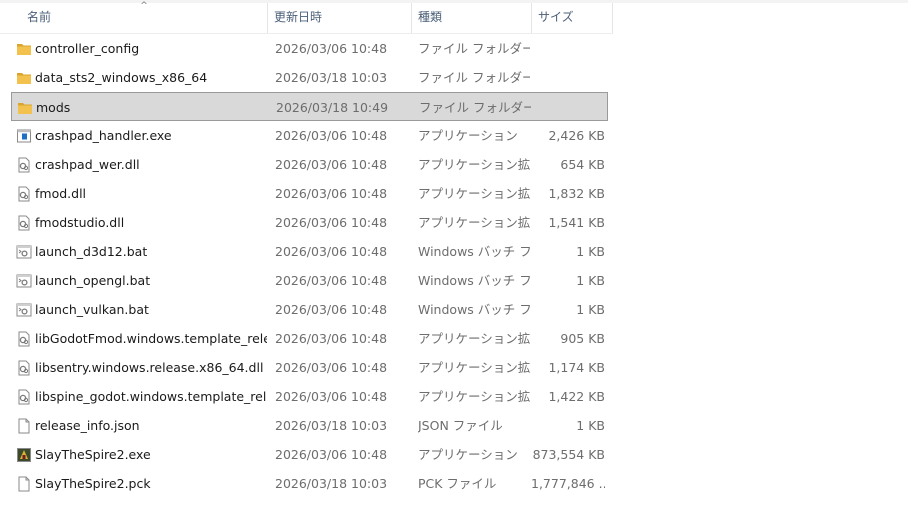  Describe the element at coordinates (582, 164) in the screenshot. I see `file-size: 654 KB` at that location.